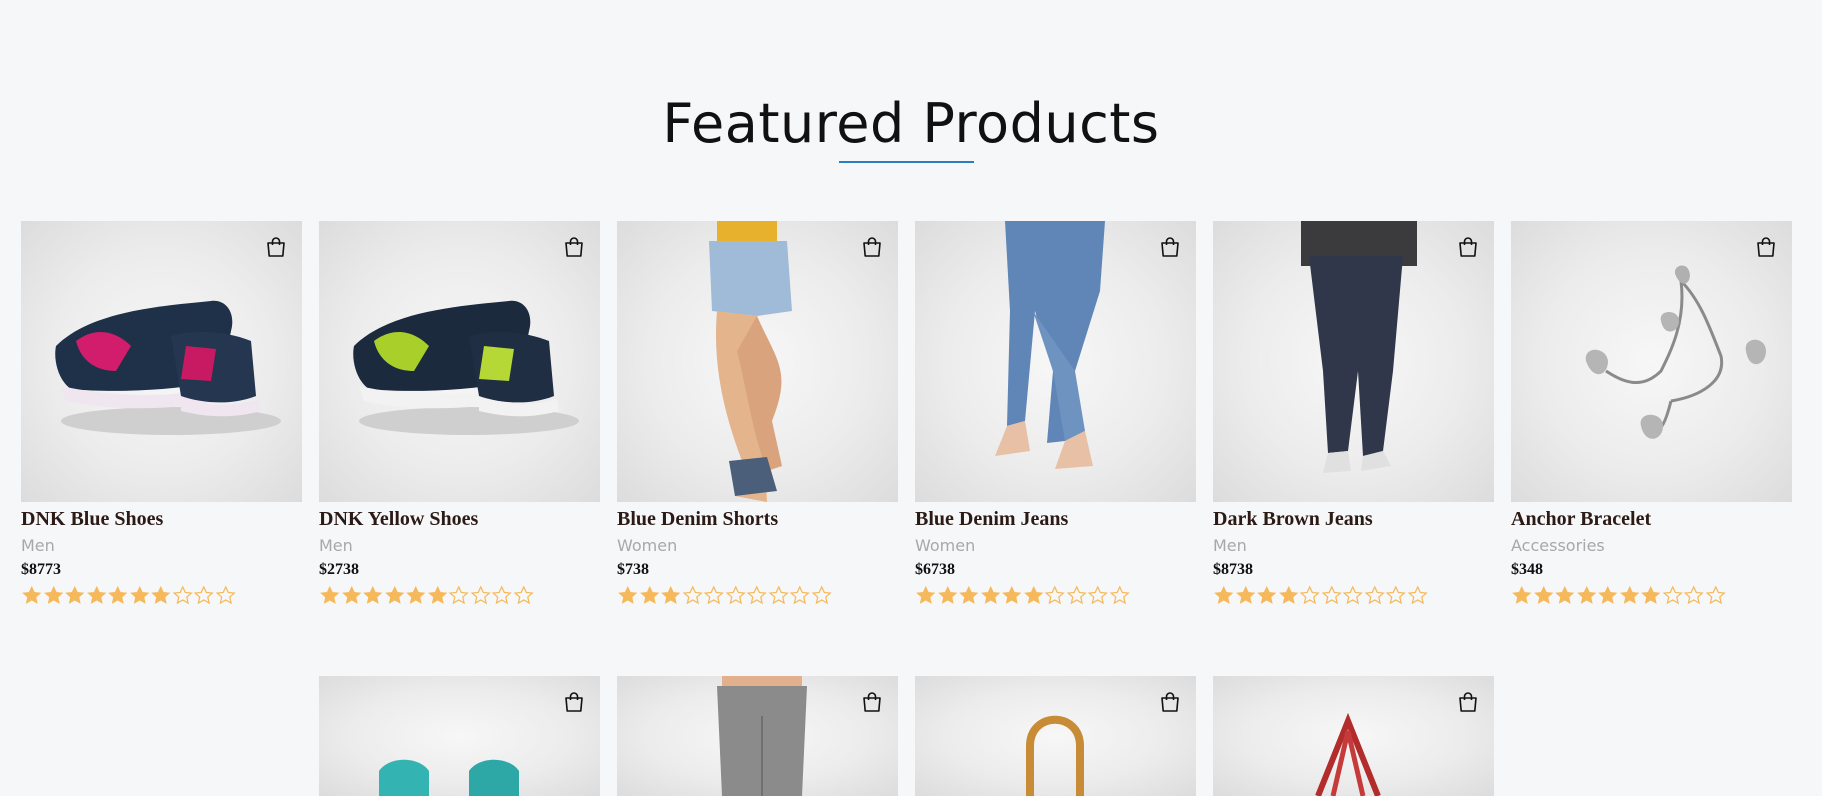  What do you see at coordinates (906, 162) in the screenshot?
I see `title-underline` at bounding box center [906, 162].